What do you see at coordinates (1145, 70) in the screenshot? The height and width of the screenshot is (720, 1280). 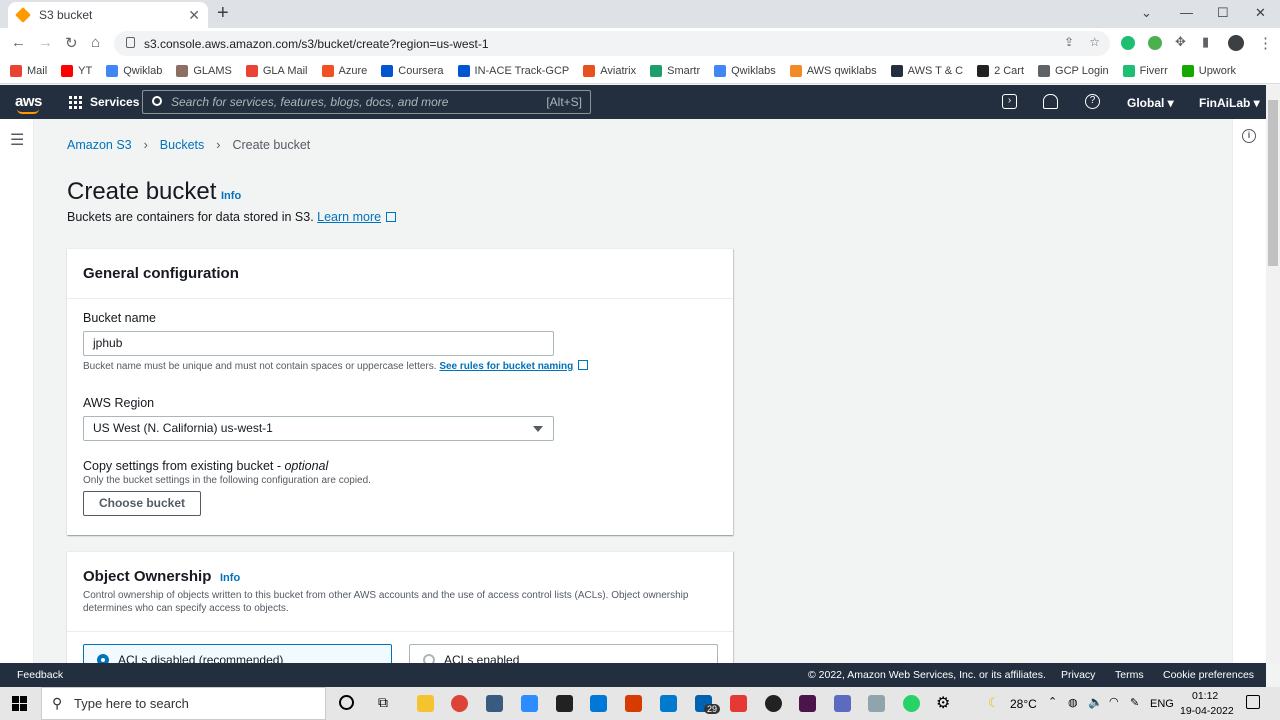 I see `bookmark-item: Fiverr` at bounding box center [1145, 70].